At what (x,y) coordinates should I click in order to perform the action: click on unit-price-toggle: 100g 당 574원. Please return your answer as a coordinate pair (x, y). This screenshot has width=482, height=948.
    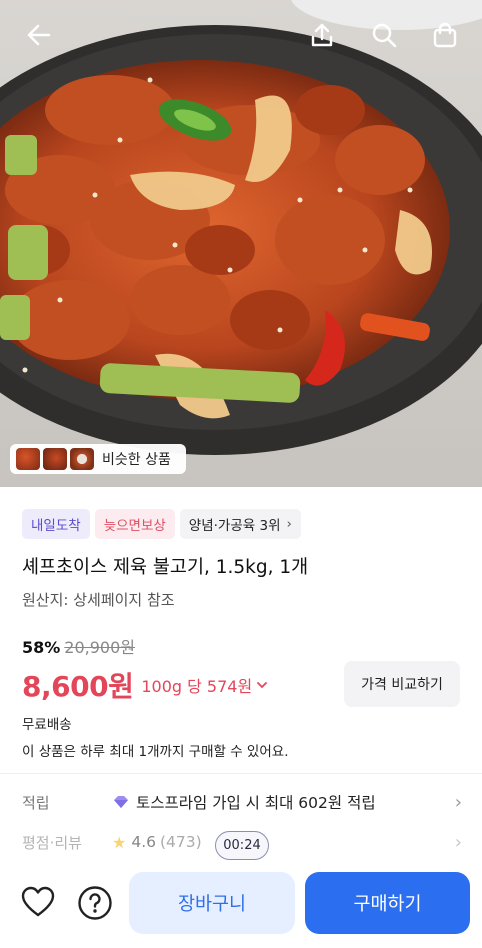
    Looking at the image, I should click on (204, 685).